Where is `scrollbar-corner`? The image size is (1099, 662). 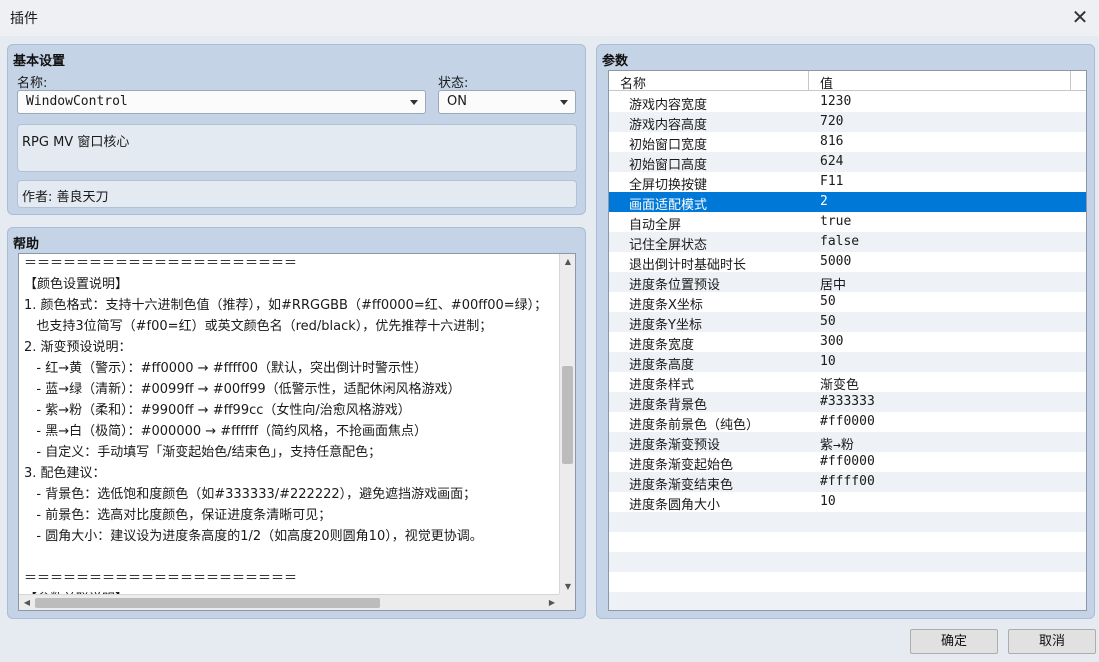 scrollbar-corner is located at coordinates (567, 602).